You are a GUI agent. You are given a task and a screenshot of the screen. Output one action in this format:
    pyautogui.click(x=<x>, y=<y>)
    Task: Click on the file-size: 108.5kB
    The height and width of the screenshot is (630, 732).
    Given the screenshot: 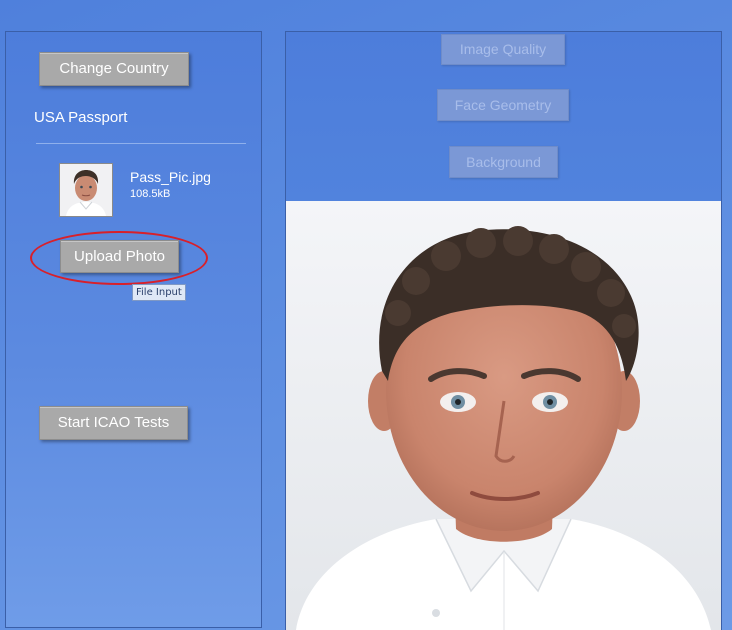 What is the action you would take?
    pyautogui.click(x=150, y=194)
    